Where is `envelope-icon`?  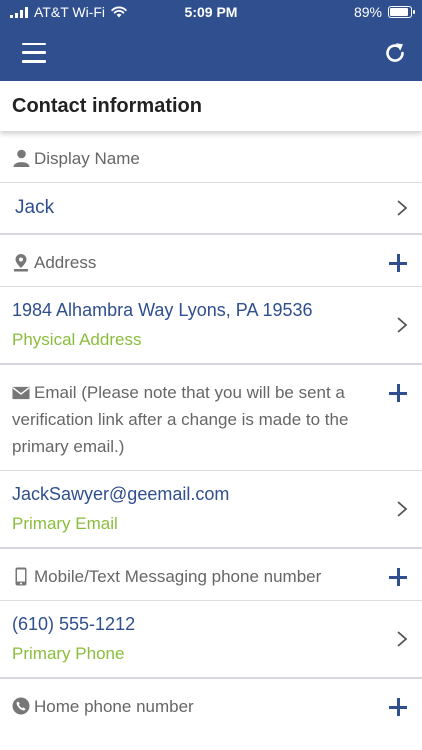 envelope-icon is located at coordinates (21, 393).